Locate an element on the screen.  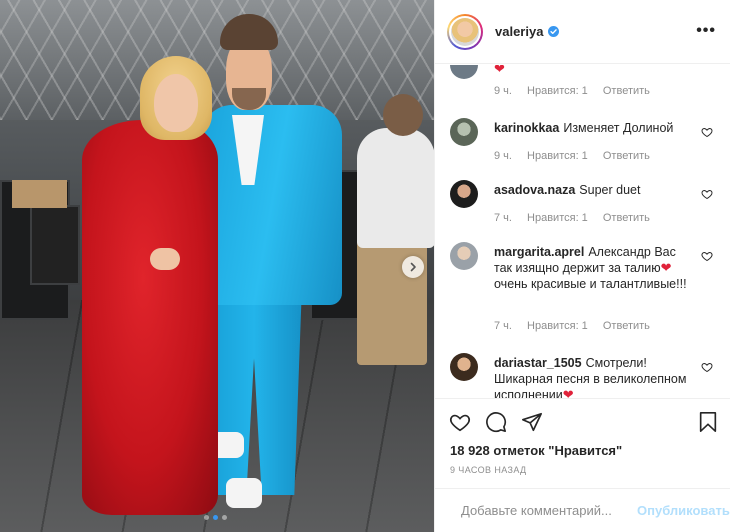
comment-text: asadova.naza Super duet is located at coordinates (594, 190).